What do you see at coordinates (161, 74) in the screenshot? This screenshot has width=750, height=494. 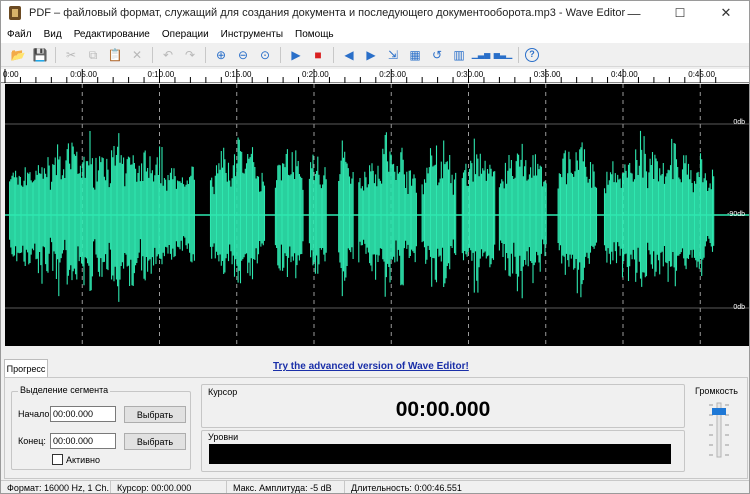 I see `ruler-tick-label: 0:10.00` at bounding box center [161, 74].